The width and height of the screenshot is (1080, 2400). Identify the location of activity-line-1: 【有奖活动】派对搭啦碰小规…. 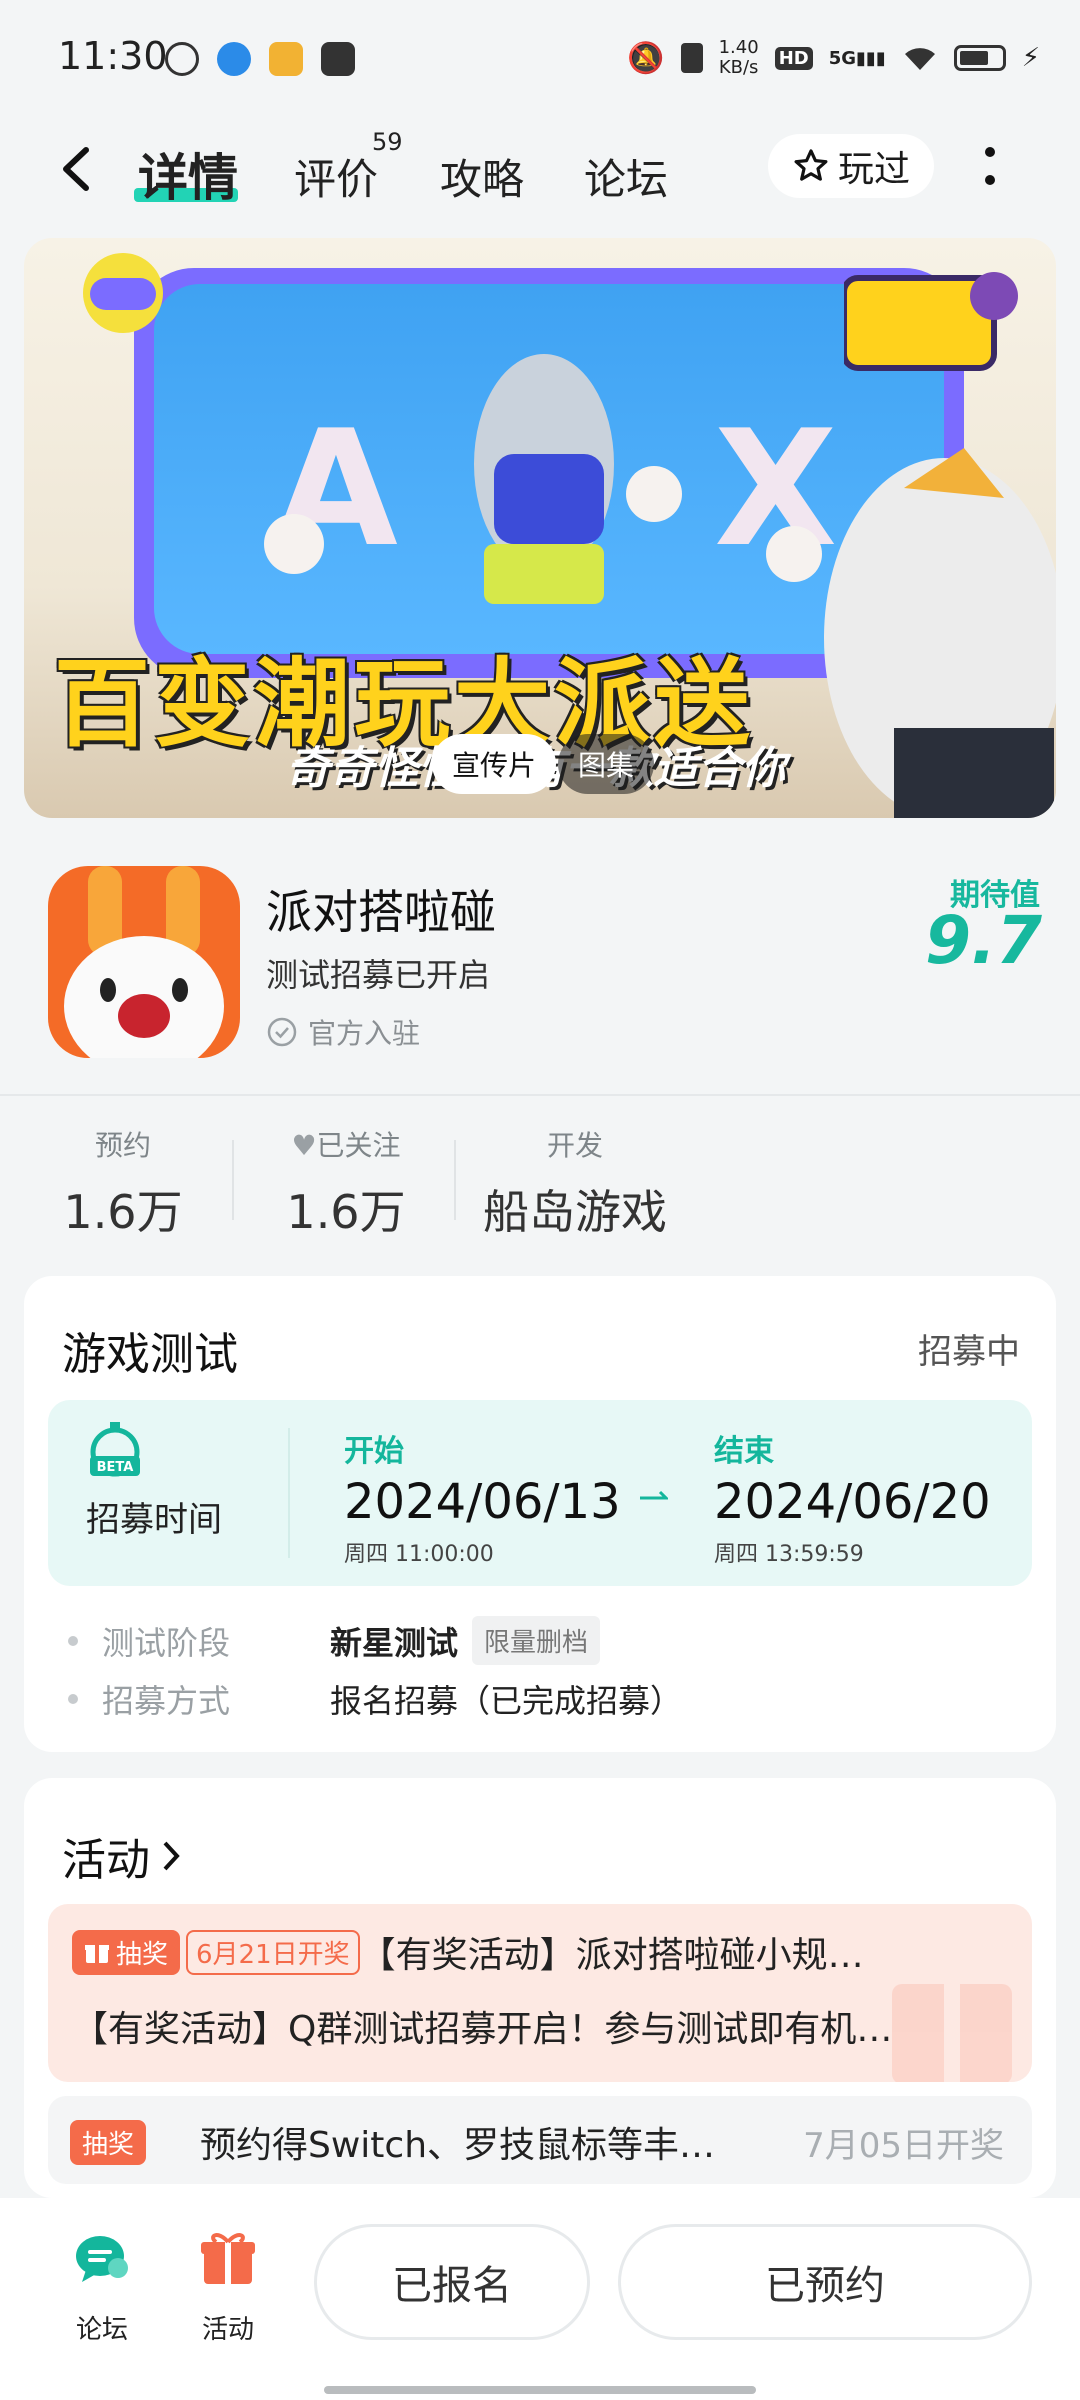
(611, 1955).